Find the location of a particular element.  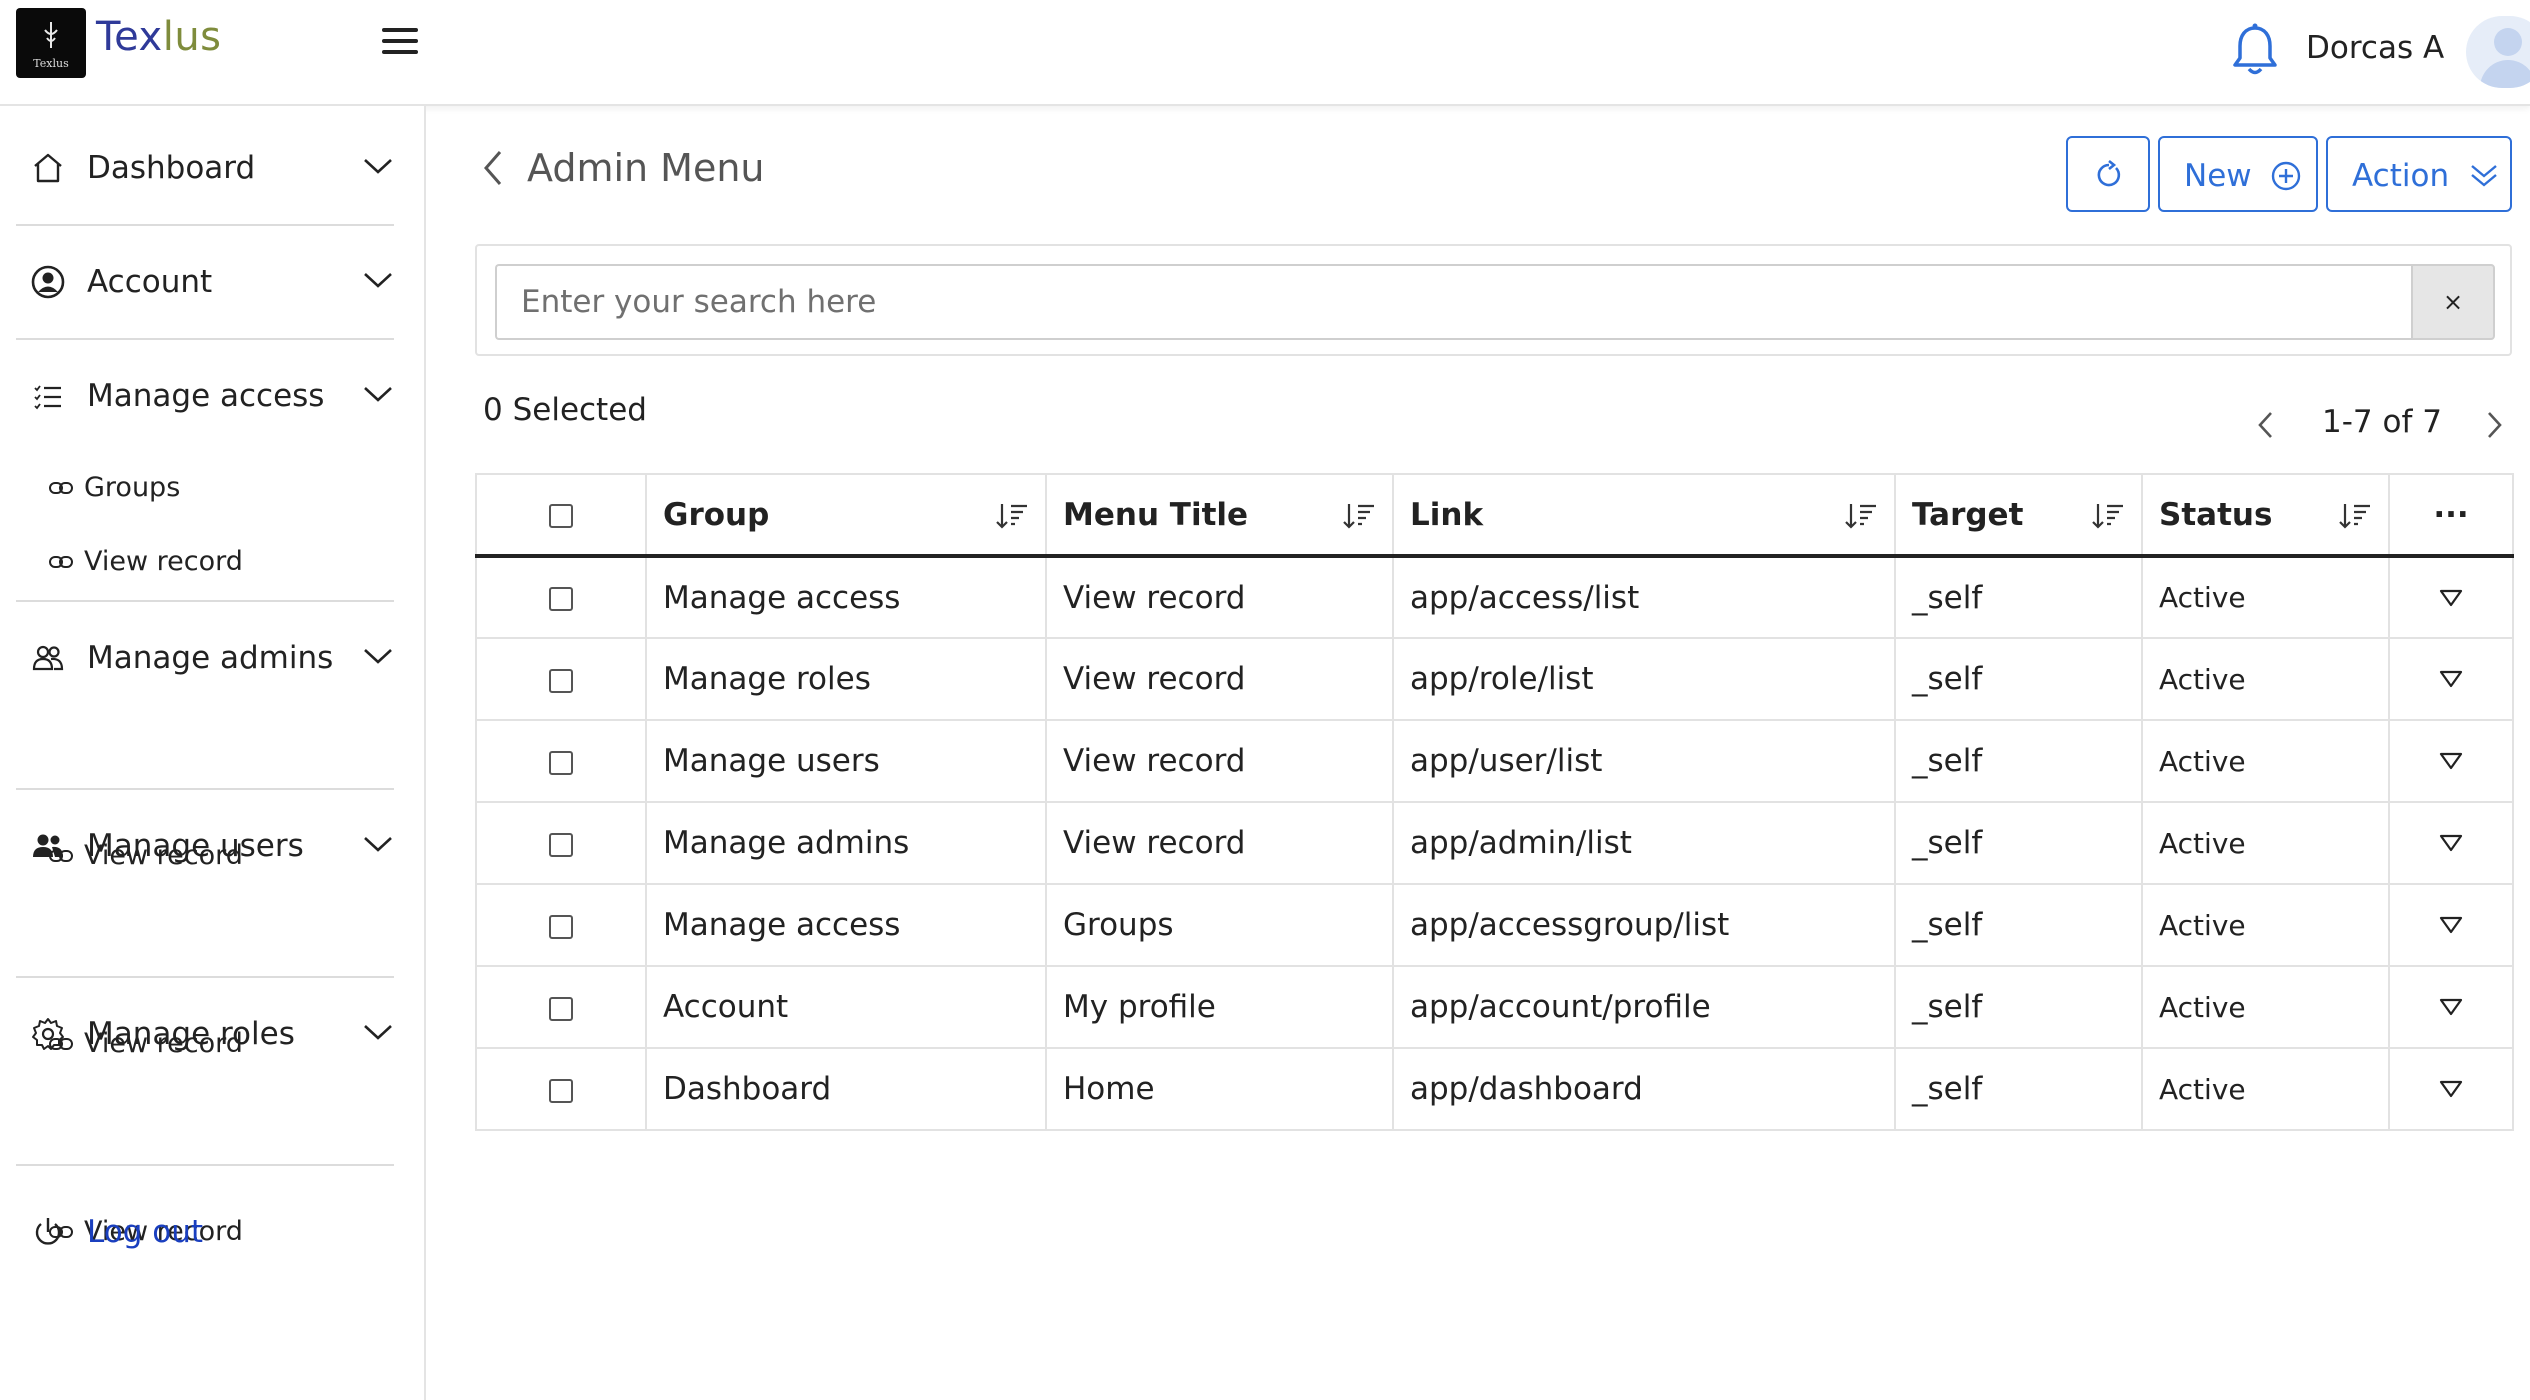

column-header-link: Link is located at coordinates (1644, 515).